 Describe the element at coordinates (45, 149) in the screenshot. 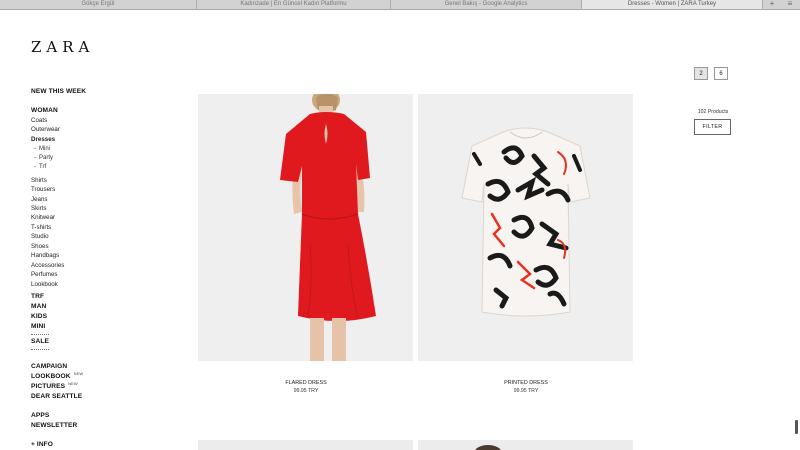

I see `nav-sub-label: Mini` at that location.